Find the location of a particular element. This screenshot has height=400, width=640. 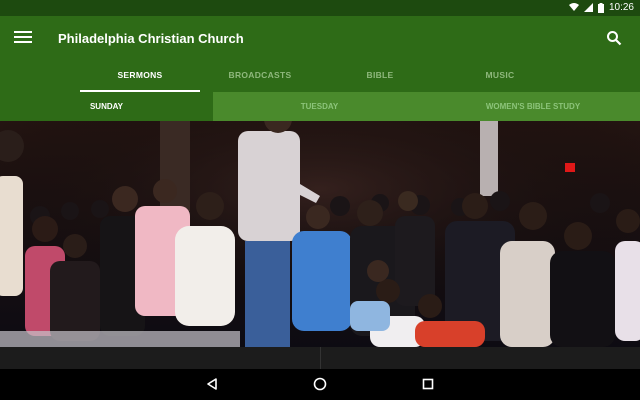

recents-icon is located at coordinates (428, 384).